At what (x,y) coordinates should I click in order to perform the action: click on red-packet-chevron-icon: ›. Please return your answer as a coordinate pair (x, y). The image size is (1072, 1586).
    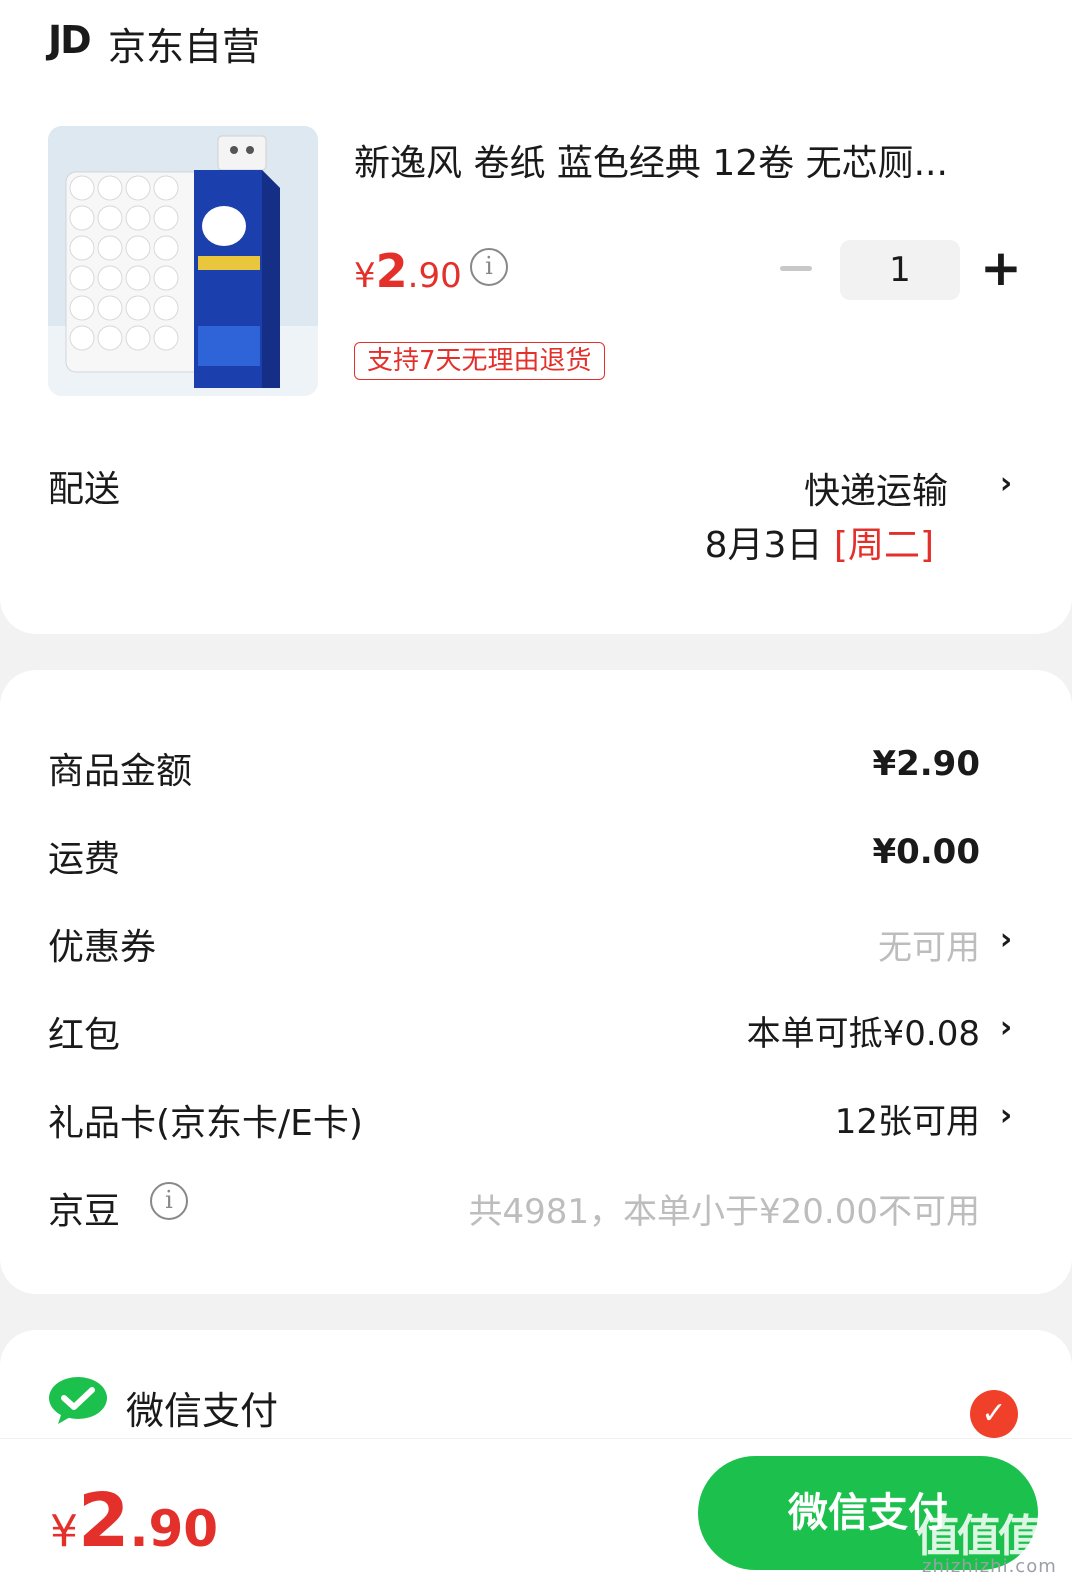
    Looking at the image, I should click on (1006, 1027).